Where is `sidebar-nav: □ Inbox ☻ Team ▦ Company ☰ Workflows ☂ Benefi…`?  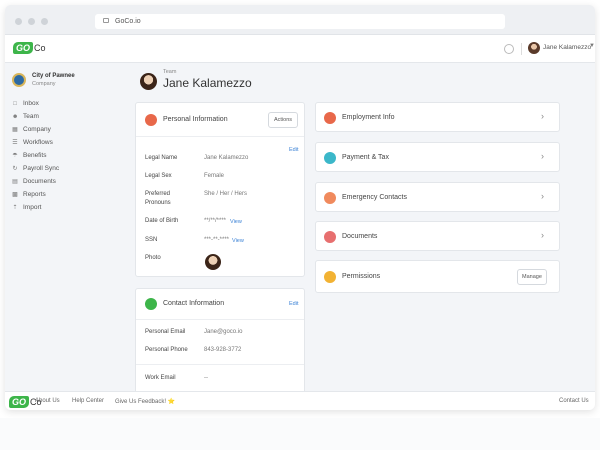
sidebar-nav: □ Inbox ☻ Team ▦ Company ☰ Workflows ☂ Benefi… is located at coordinates (35, 155).